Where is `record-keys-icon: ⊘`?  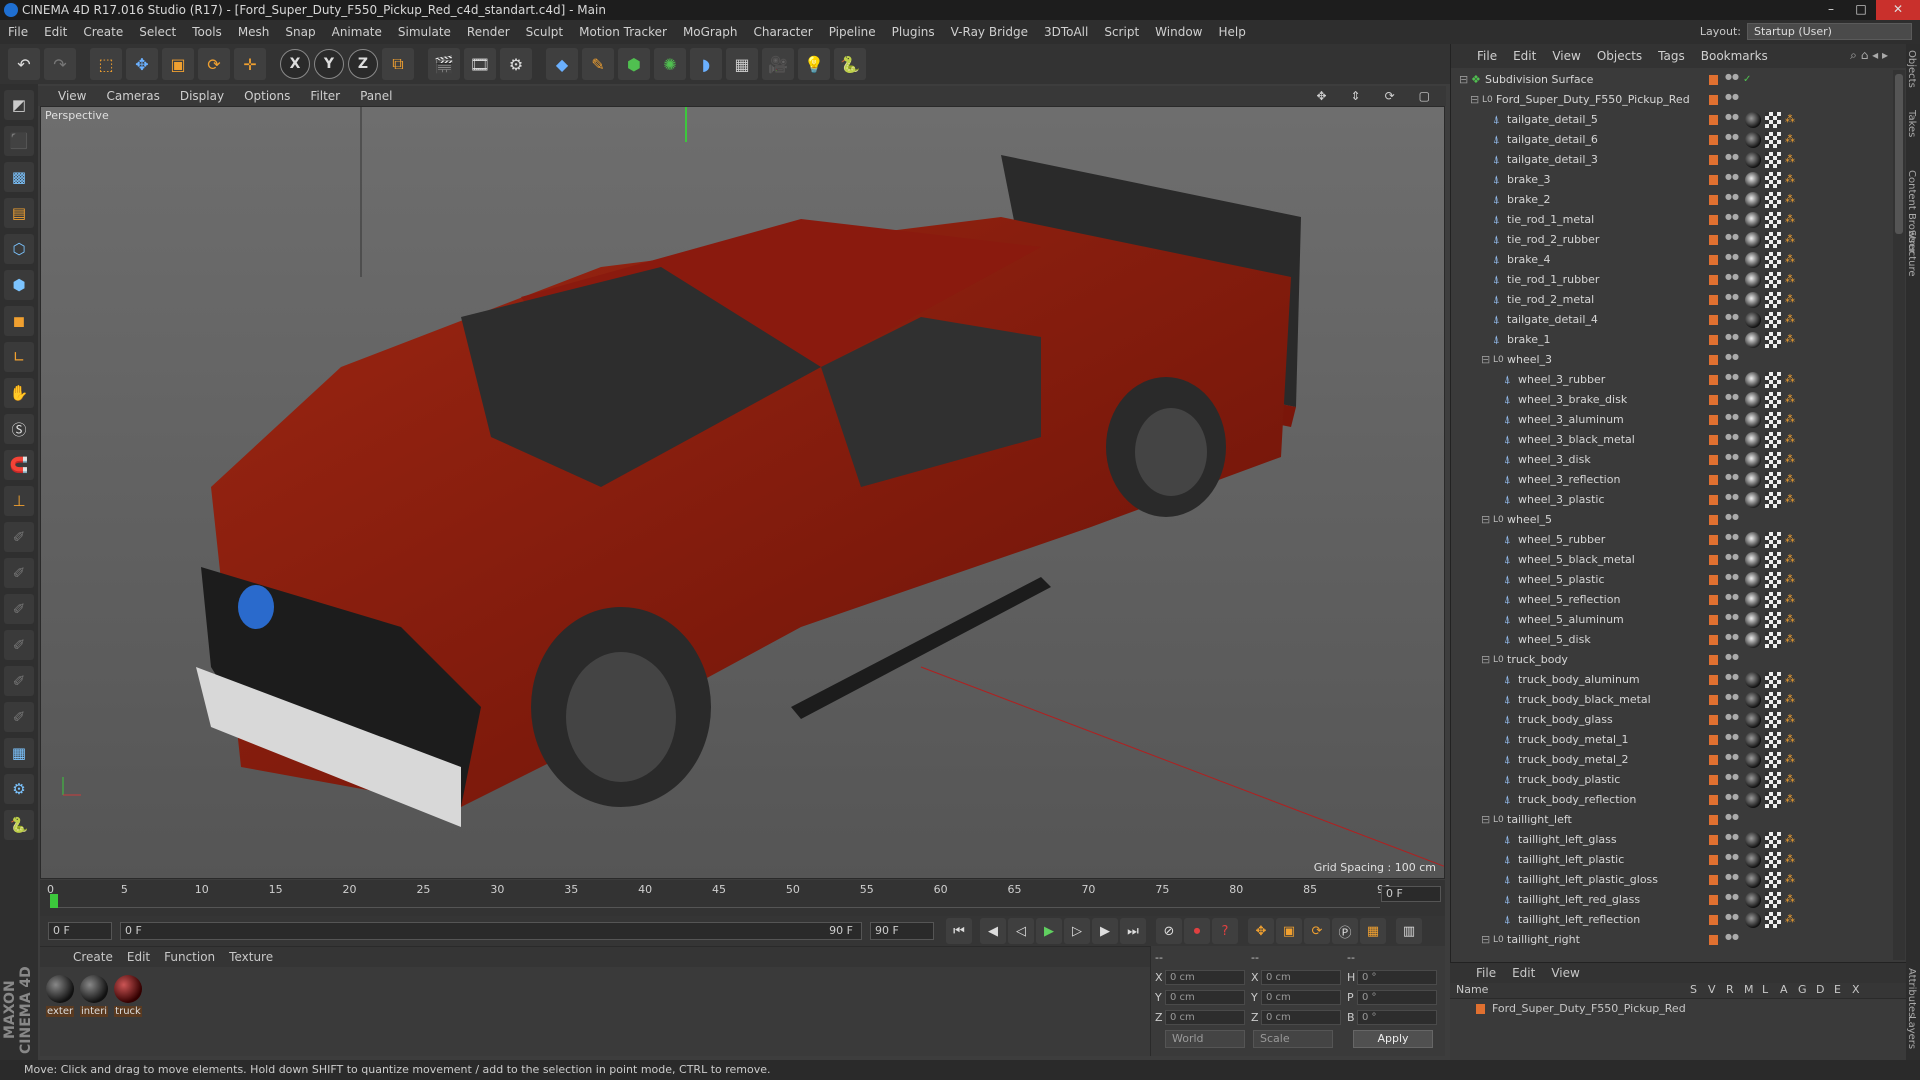 record-keys-icon: ⊘ is located at coordinates (1169, 931).